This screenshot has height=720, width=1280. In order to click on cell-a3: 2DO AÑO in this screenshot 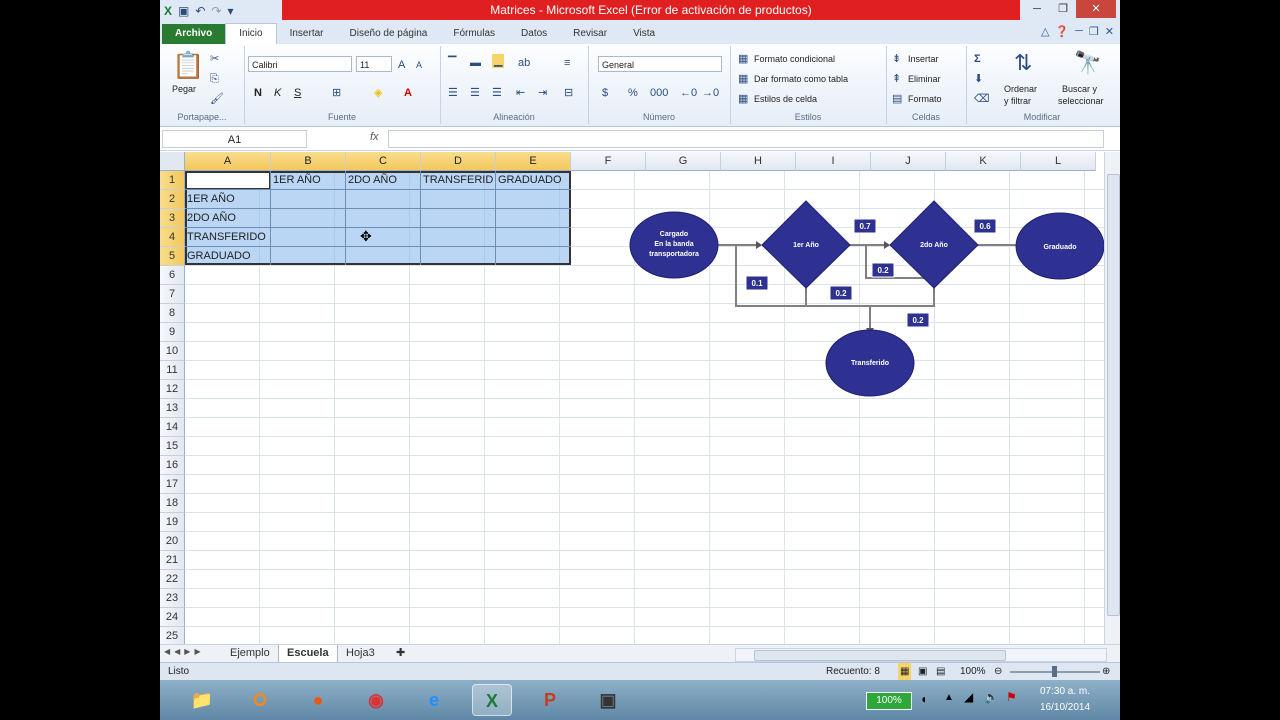, I will do `click(228, 218)`.